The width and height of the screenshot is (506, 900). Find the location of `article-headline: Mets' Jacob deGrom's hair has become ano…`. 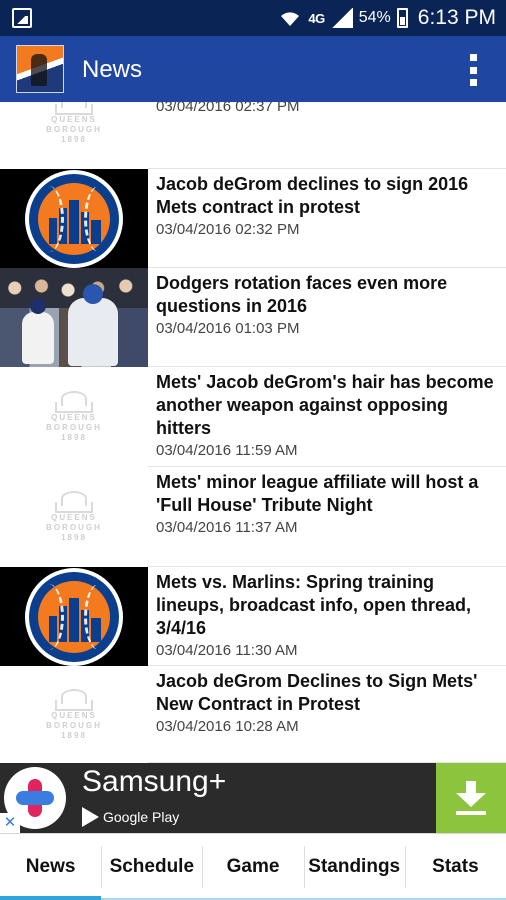

article-headline: Mets' Jacob deGrom's hair has become ano… is located at coordinates (327, 405).